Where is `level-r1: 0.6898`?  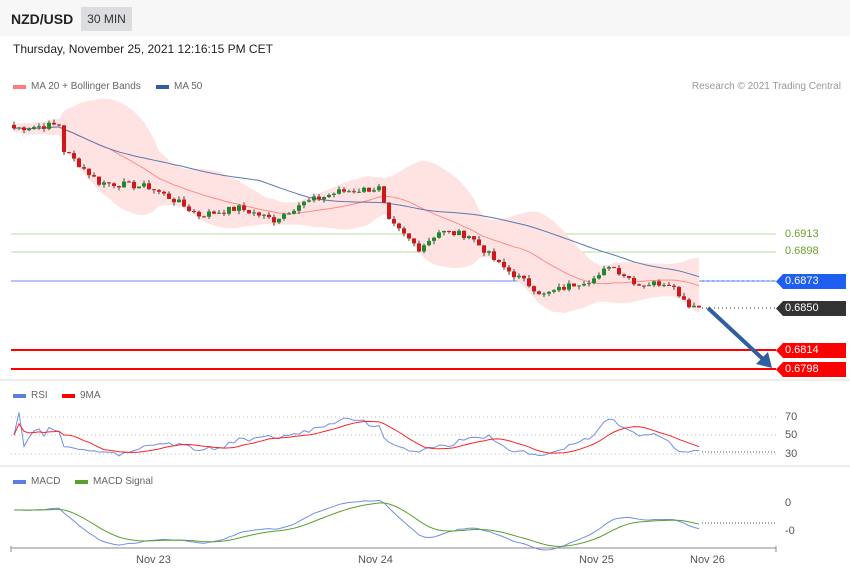 level-r1: 0.6898 is located at coordinates (802, 251).